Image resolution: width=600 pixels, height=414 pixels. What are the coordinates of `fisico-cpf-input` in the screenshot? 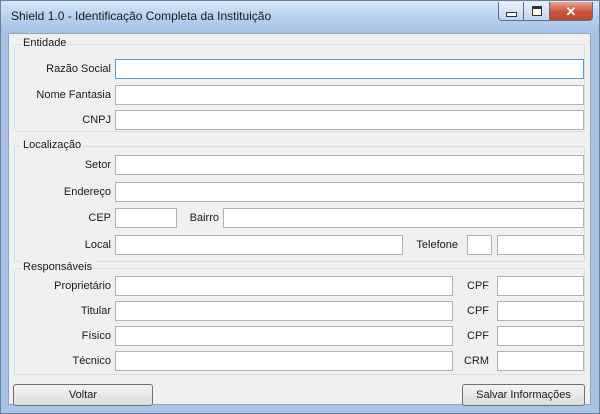 It's located at (540, 336).